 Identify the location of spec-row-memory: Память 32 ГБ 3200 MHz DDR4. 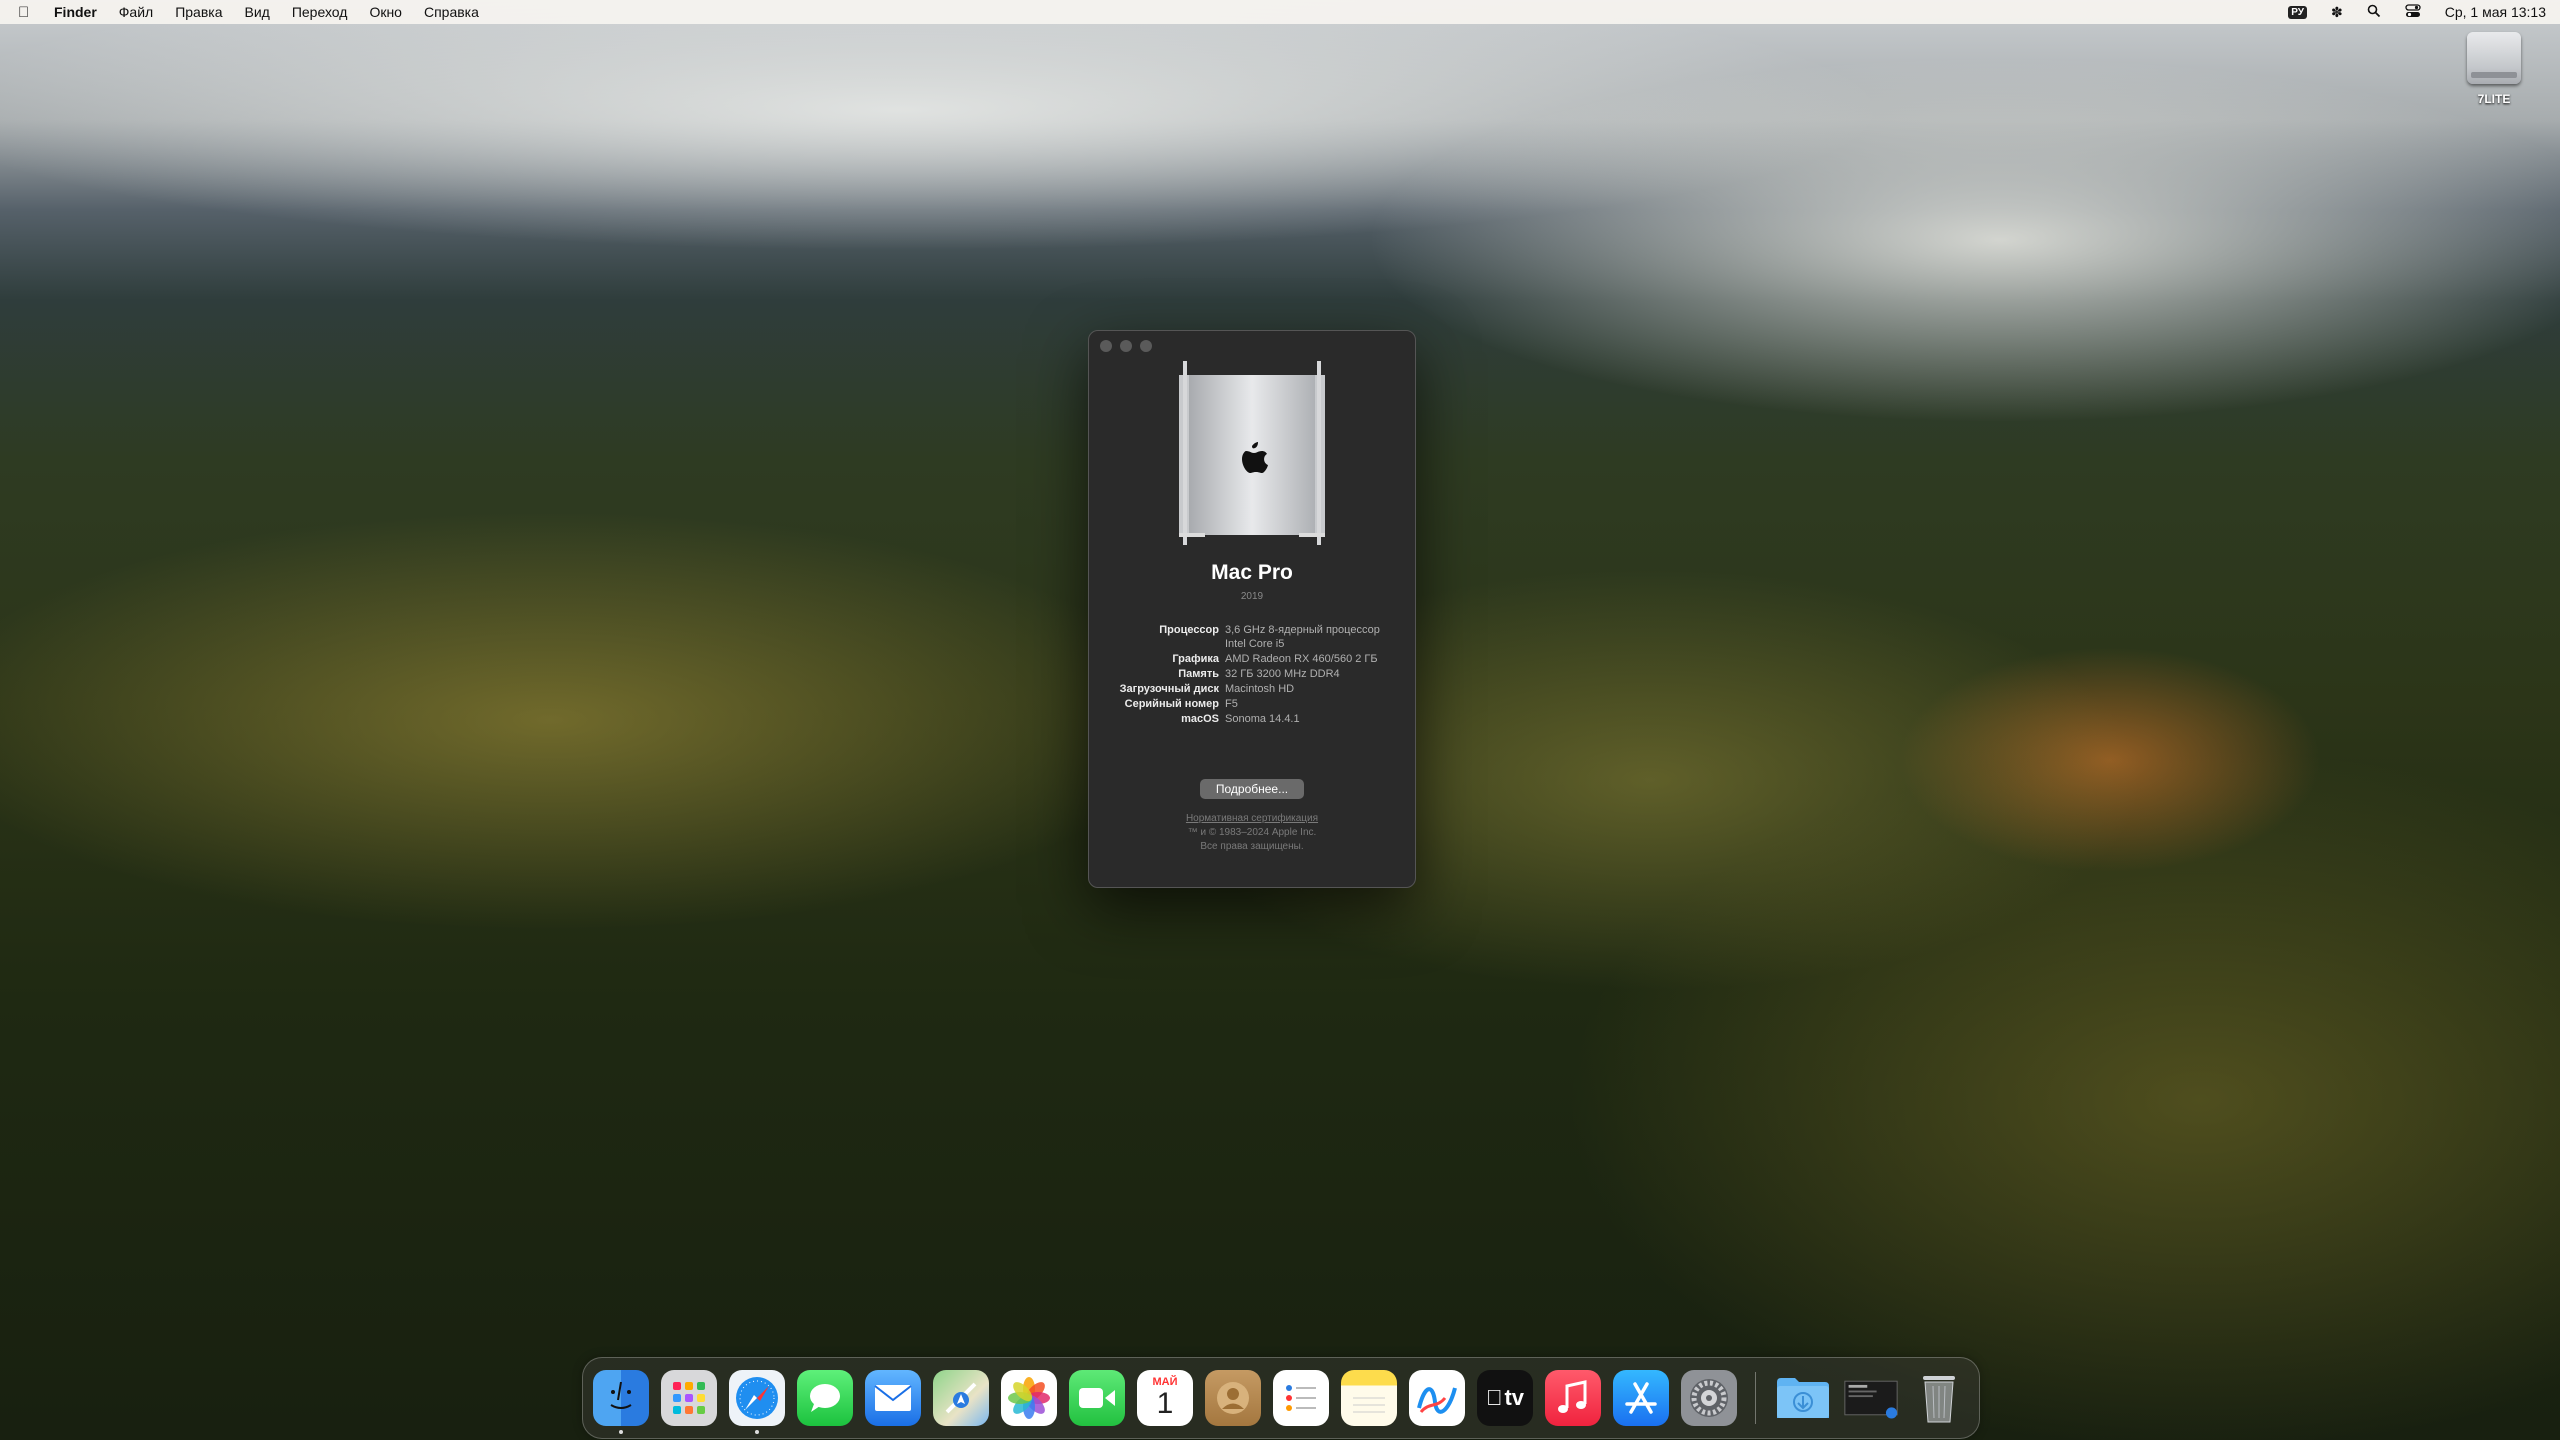
(1252, 674).